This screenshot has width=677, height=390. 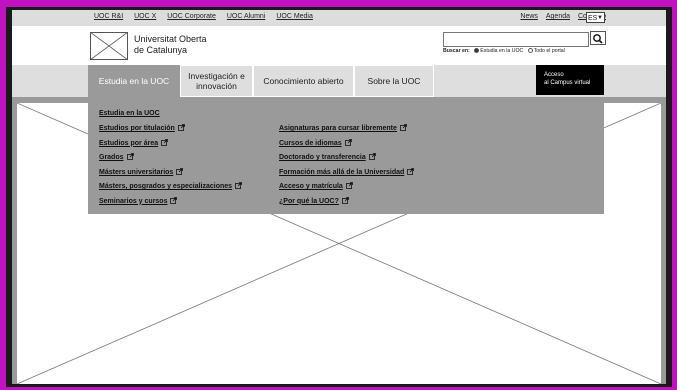 What do you see at coordinates (109, 46) in the screenshot?
I see `logo-placeholder` at bounding box center [109, 46].